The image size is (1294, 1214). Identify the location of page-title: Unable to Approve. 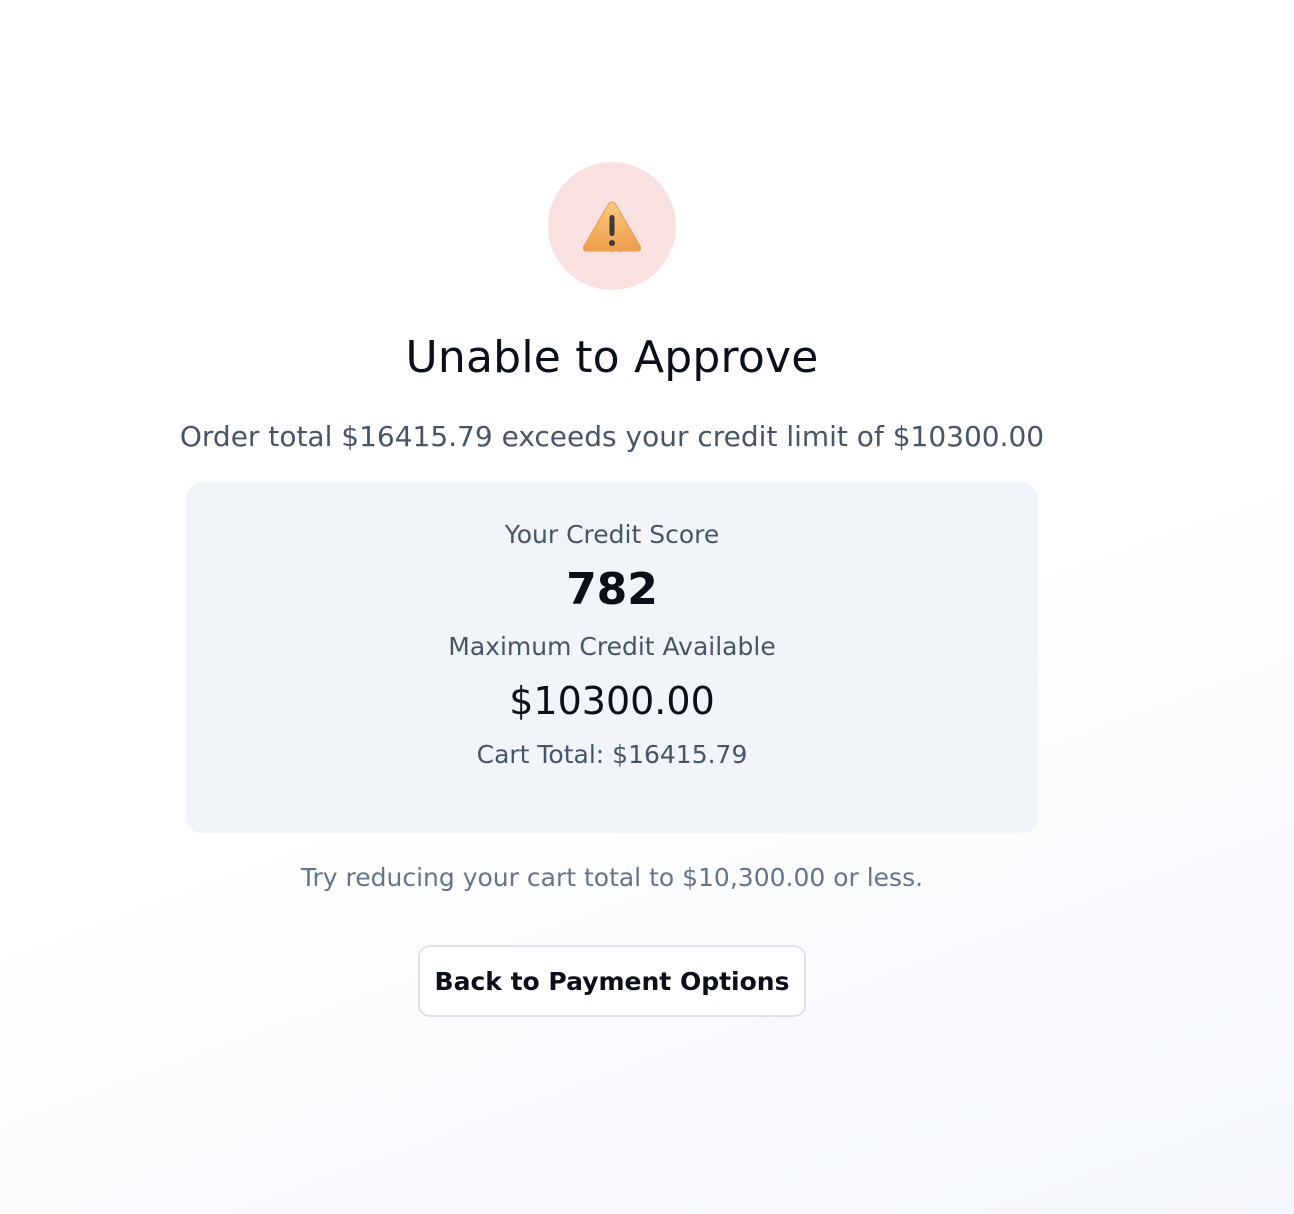
(612, 357).